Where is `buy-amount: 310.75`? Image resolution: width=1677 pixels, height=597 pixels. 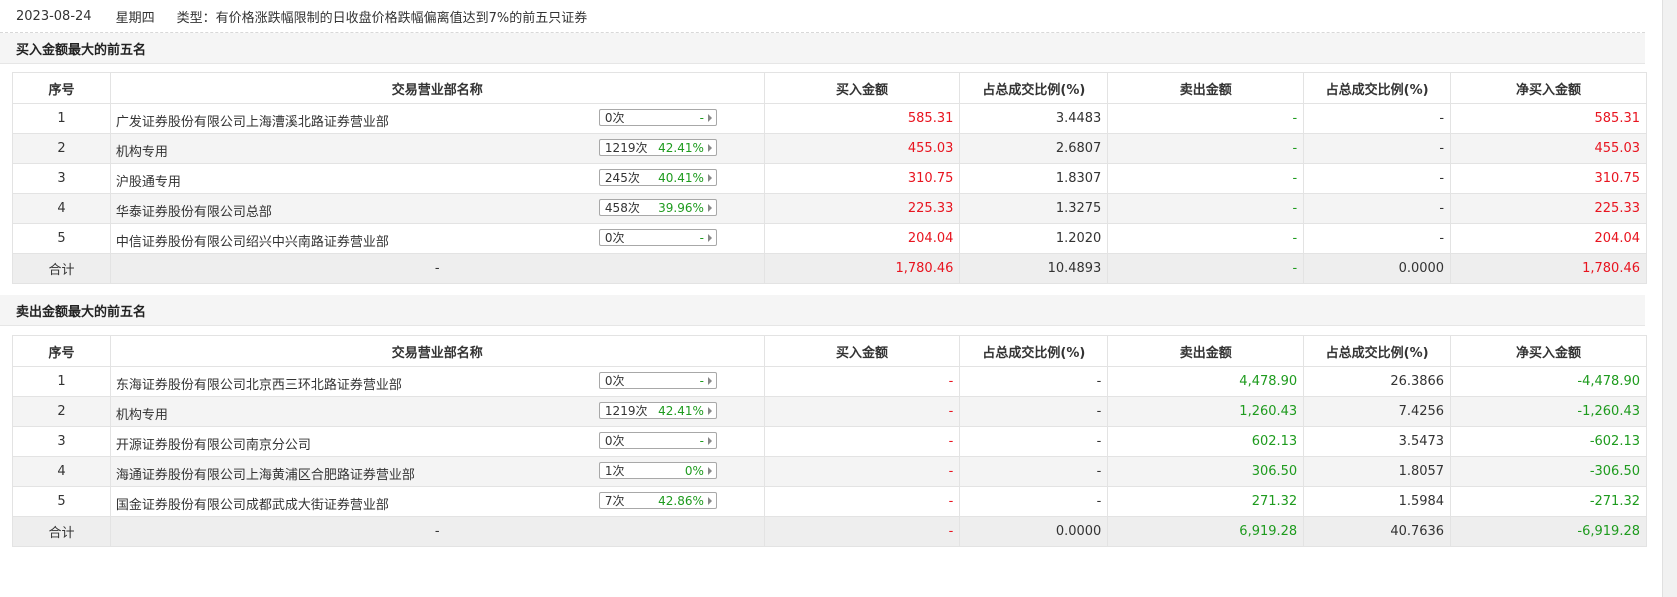
buy-amount: 310.75 is located at coordinates (862, 178).